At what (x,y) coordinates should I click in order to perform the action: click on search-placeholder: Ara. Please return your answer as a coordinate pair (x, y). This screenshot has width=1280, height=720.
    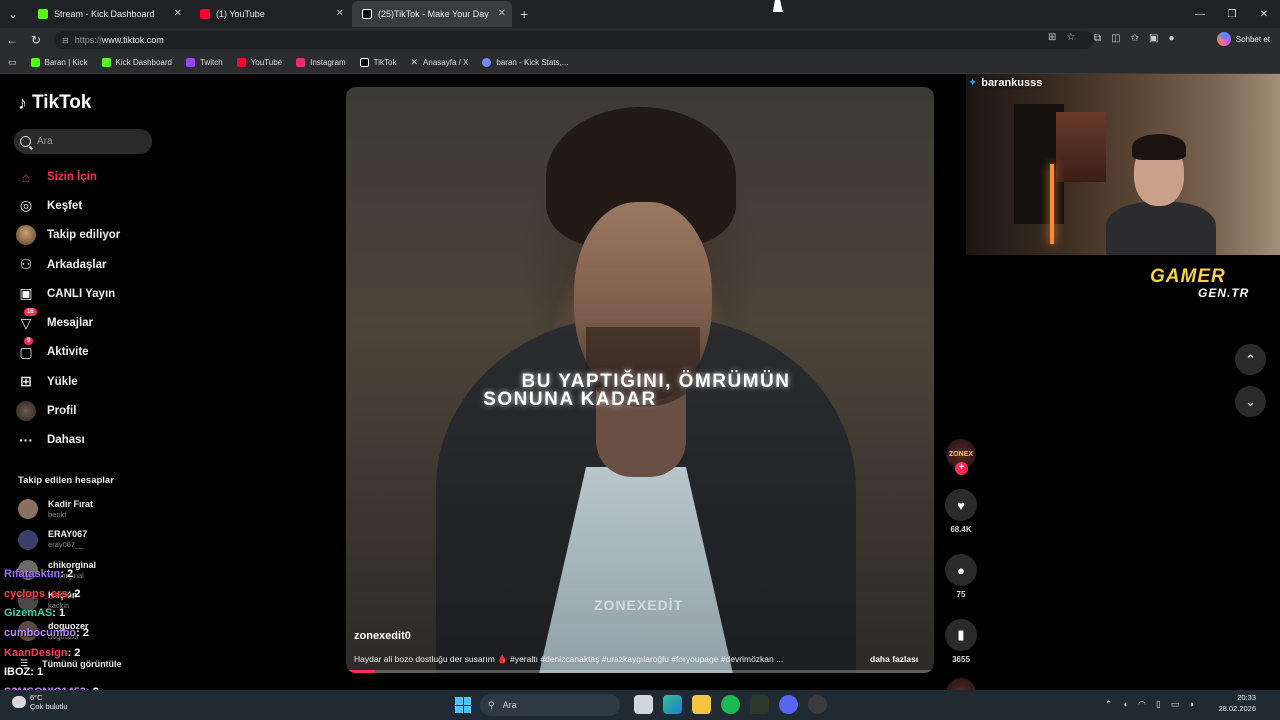
    Looking at the image, I should click on (45, 141).